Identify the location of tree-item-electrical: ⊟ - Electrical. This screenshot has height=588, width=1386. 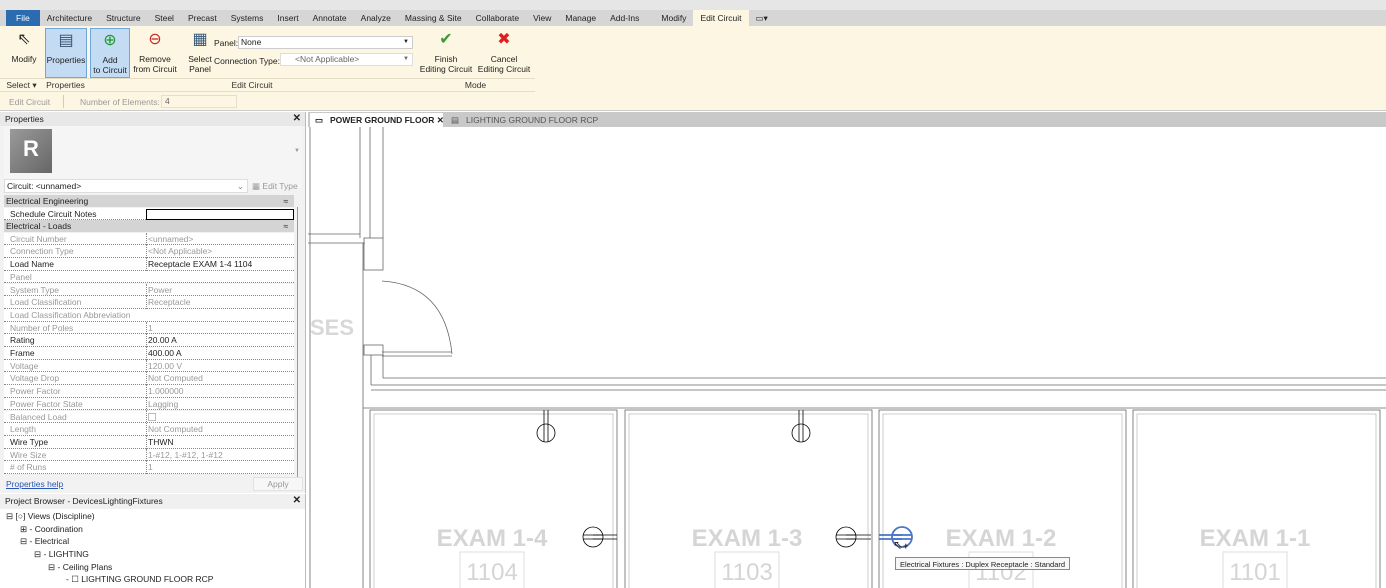
(44, 541).